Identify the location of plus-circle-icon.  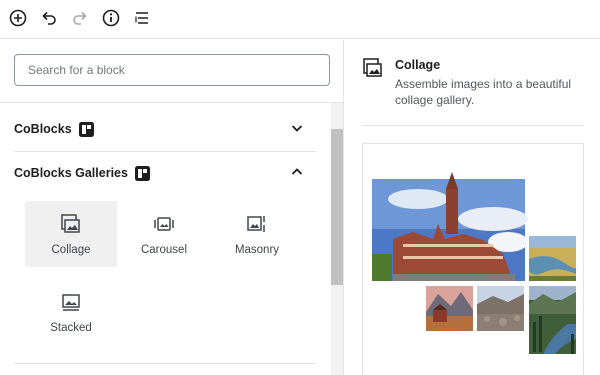
(18, 18).